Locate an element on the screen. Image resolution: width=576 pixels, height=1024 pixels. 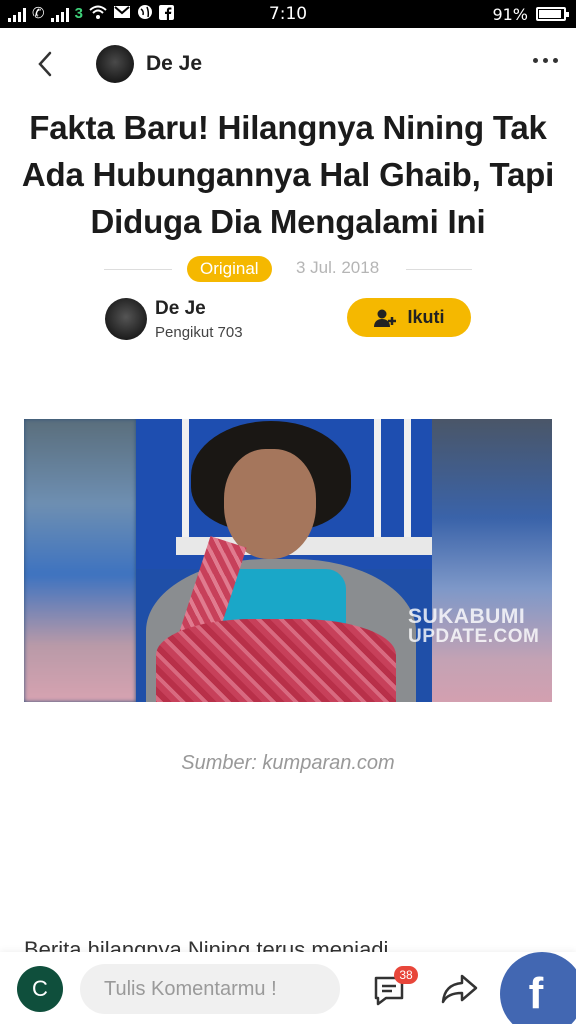
image-blur-right is located at coordinates (492, 560).